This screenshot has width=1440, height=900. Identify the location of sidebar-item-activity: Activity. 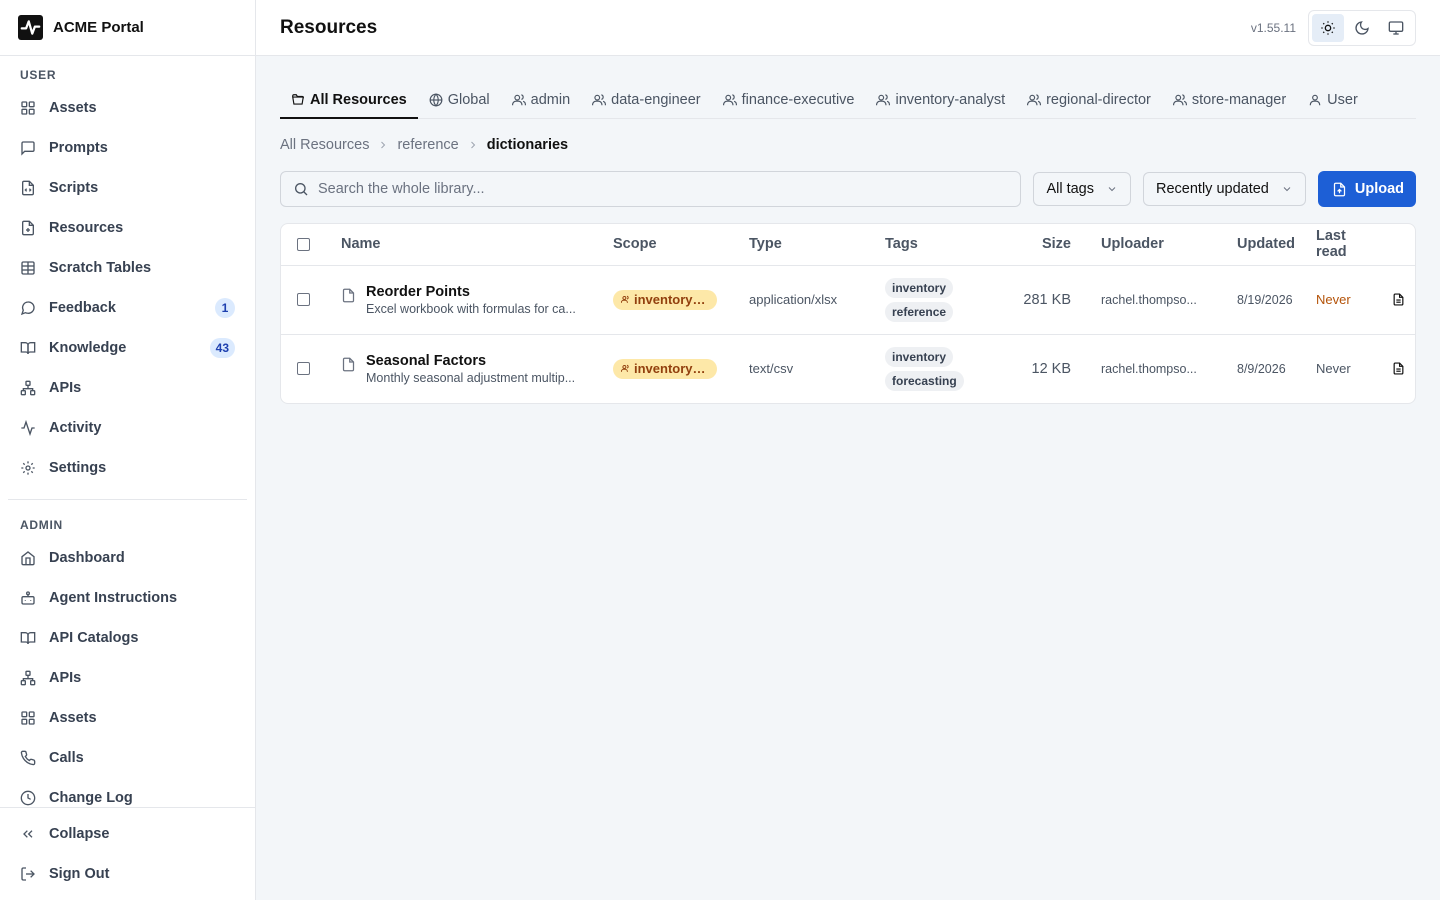
(127, 428).